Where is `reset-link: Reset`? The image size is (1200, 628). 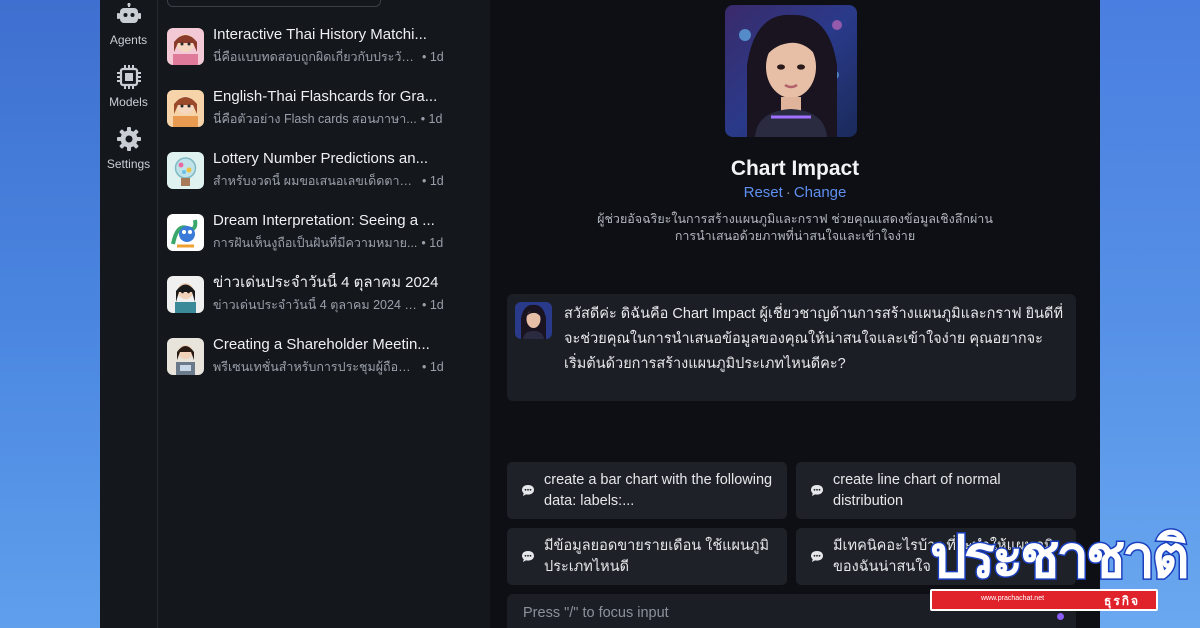
reset-link: Reset is located at coordinates (763, 192).